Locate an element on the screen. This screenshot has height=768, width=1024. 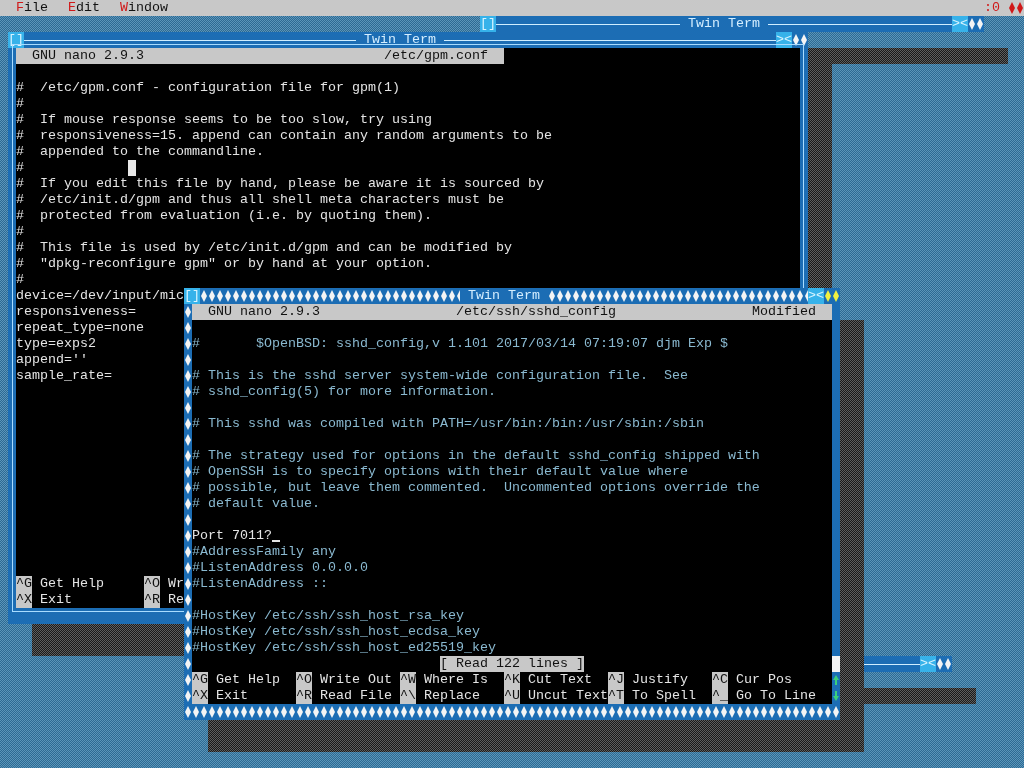
shortcut-key: ^T is located at coordinates (616, 696).